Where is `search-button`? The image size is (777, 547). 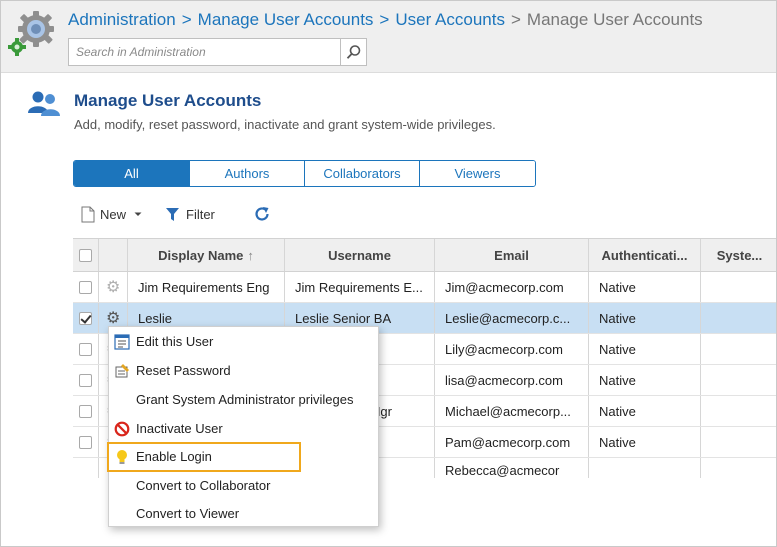
search-button is located at coordinates (353, 52).